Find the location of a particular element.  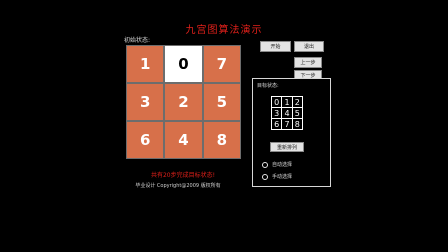

auto-select-option: 自动选择 is located at coordinates (277, 164).